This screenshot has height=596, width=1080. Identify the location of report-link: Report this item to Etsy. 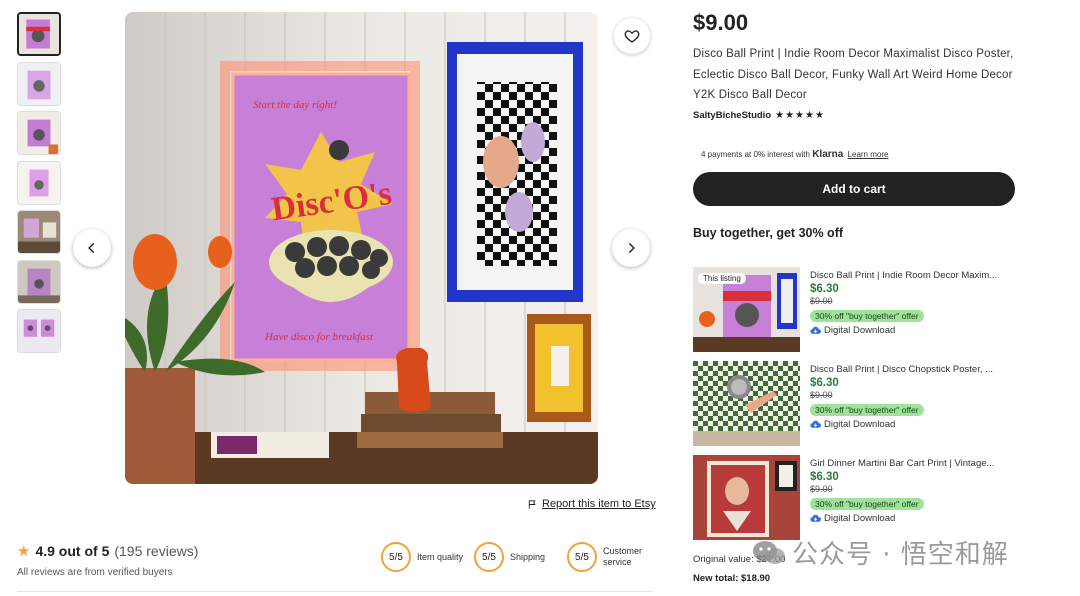
(591, 504).